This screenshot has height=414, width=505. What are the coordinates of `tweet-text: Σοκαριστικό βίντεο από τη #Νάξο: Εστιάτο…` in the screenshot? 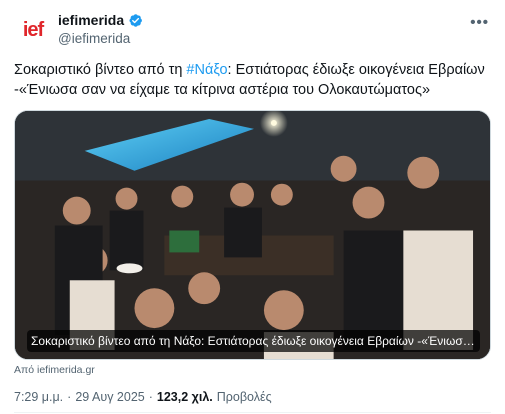 It's located at (255, 80).